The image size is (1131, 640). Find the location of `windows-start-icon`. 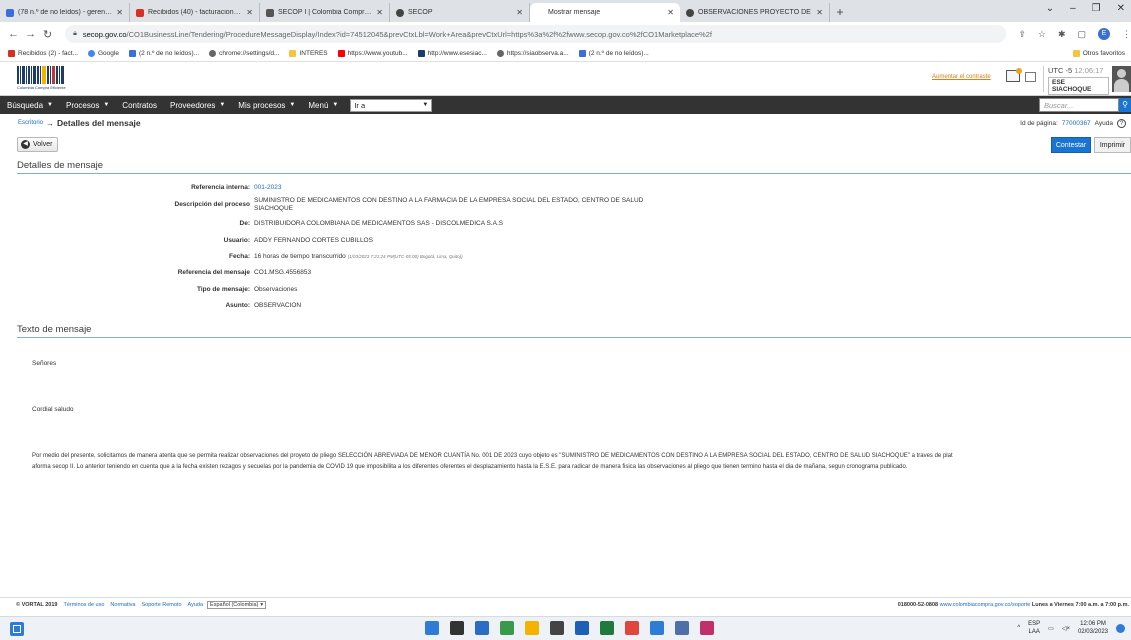

windows-start-icon is located at coordinates (17, 629).